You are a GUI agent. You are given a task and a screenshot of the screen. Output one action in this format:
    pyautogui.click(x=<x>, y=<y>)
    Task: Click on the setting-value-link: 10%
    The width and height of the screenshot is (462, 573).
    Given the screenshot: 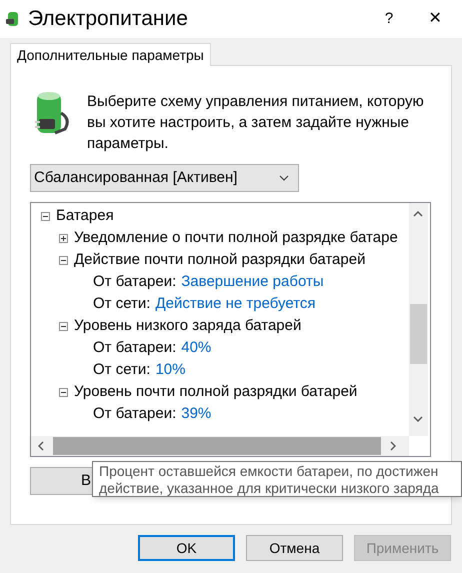 What is the action you would take?
    pyautogui.click(x=170, y=370)
    